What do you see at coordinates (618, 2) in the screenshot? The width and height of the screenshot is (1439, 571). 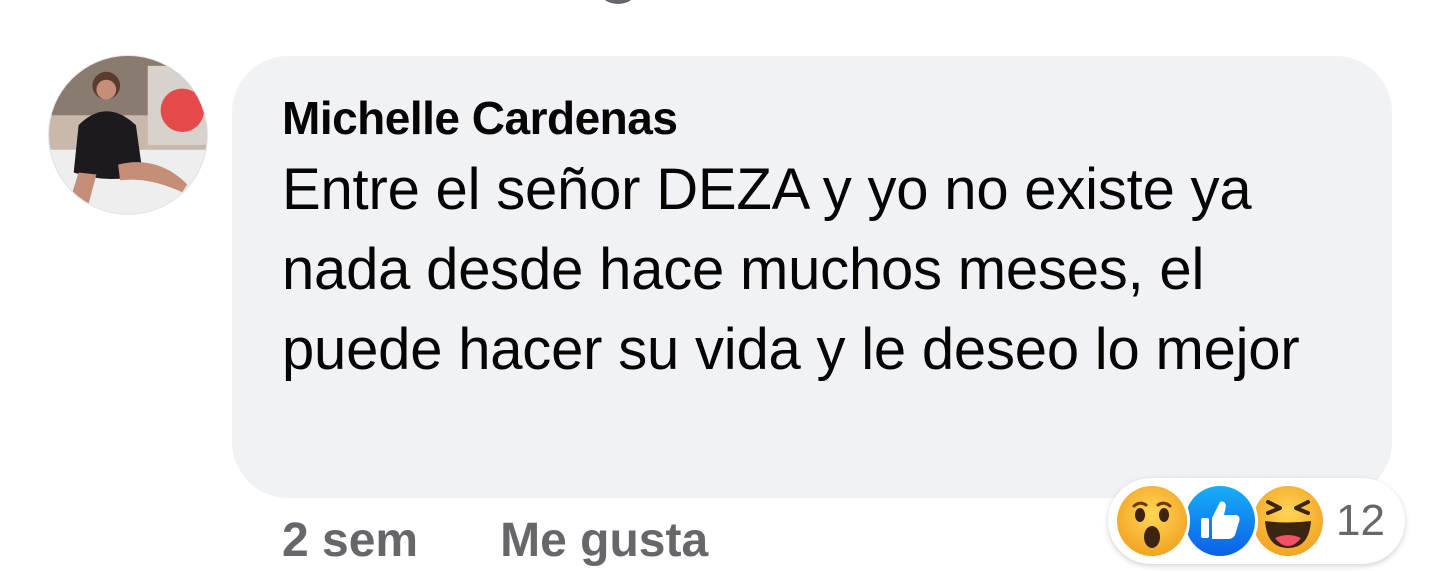 I see `previous-element-fragment` at bounding box center [618, 2].